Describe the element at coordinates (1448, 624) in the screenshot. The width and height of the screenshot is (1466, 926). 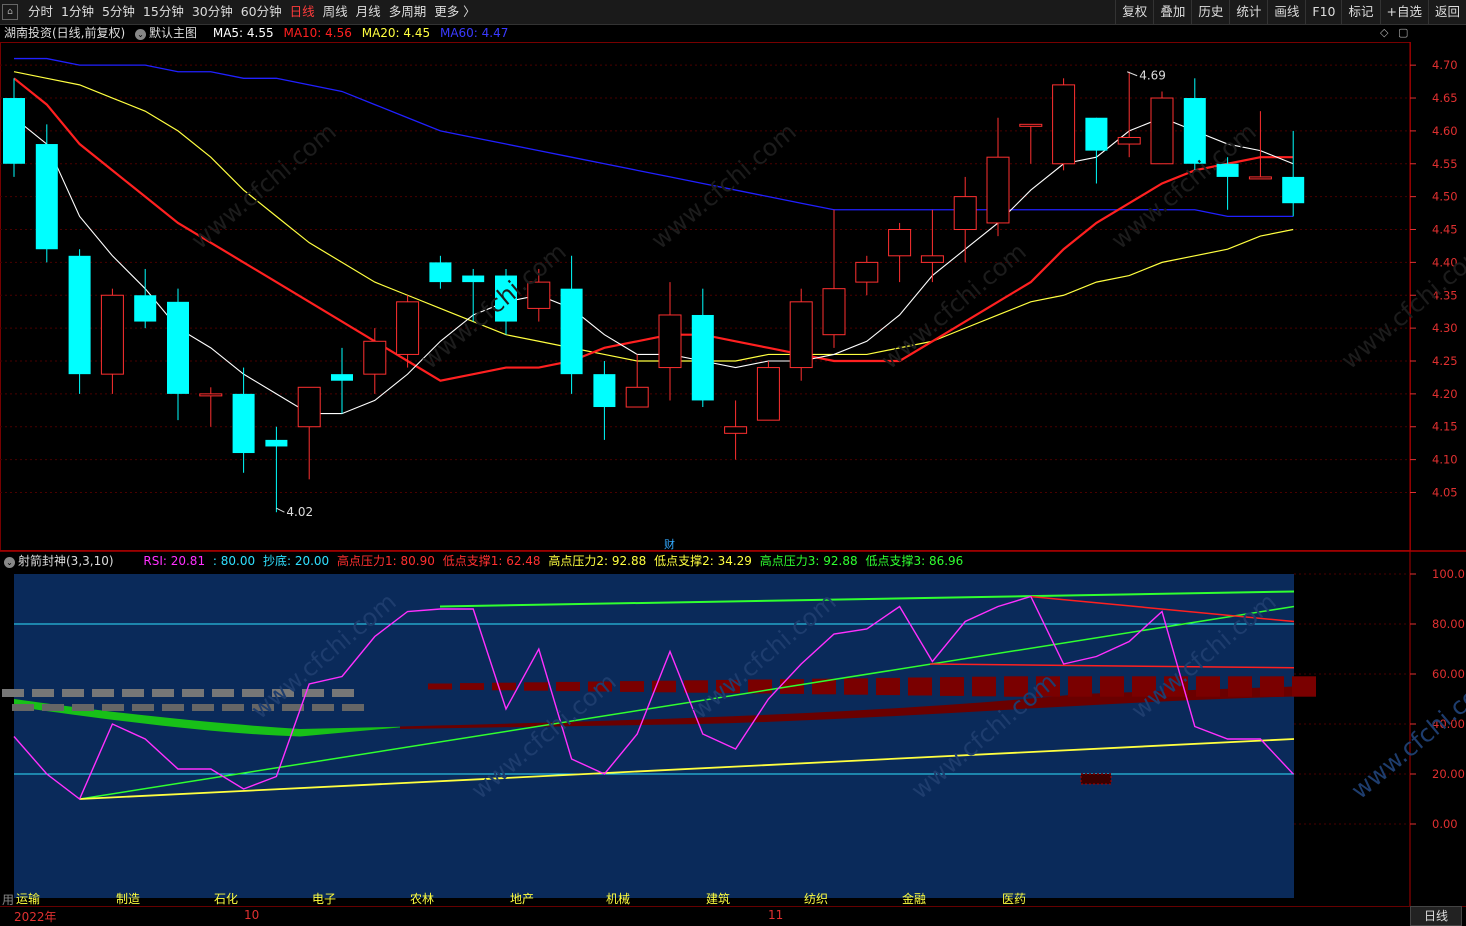
I see `sub-tick-label: 80.00` at that location.